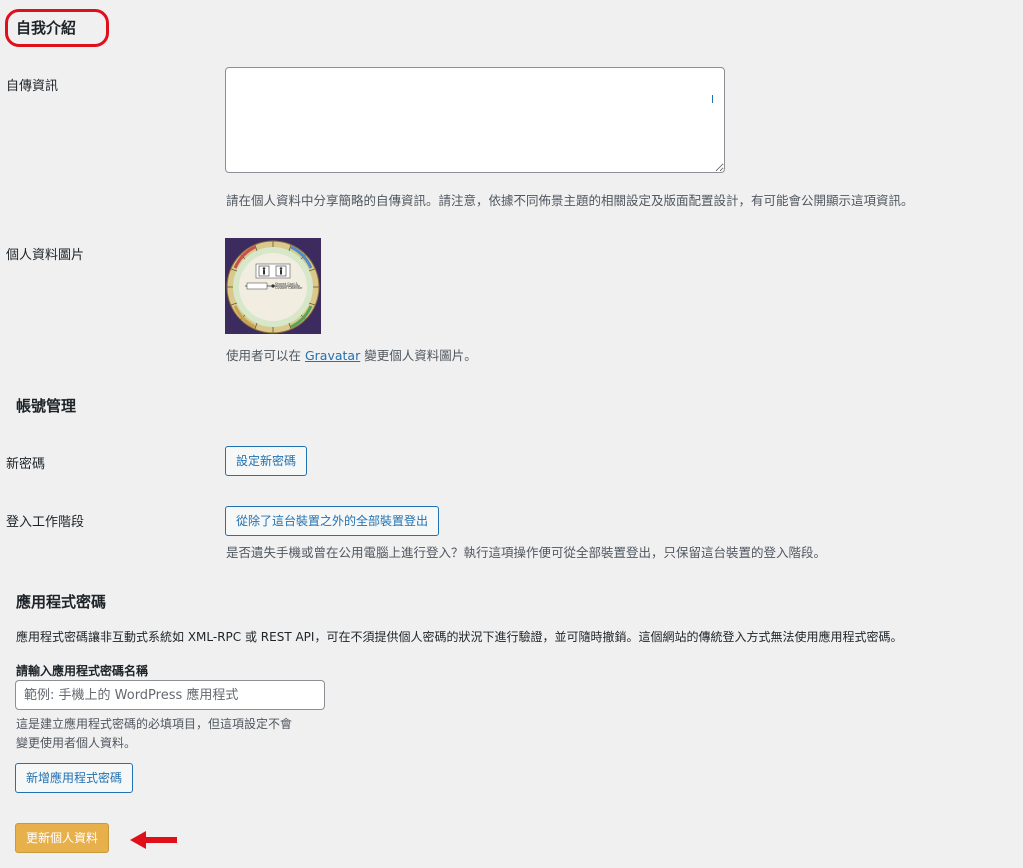 This screenshot has width=1023, height=868. Describe the element at coordinates (265, 355) in the screenshot. I see `avatar-description-prefix: 使用者可以在` at that location.